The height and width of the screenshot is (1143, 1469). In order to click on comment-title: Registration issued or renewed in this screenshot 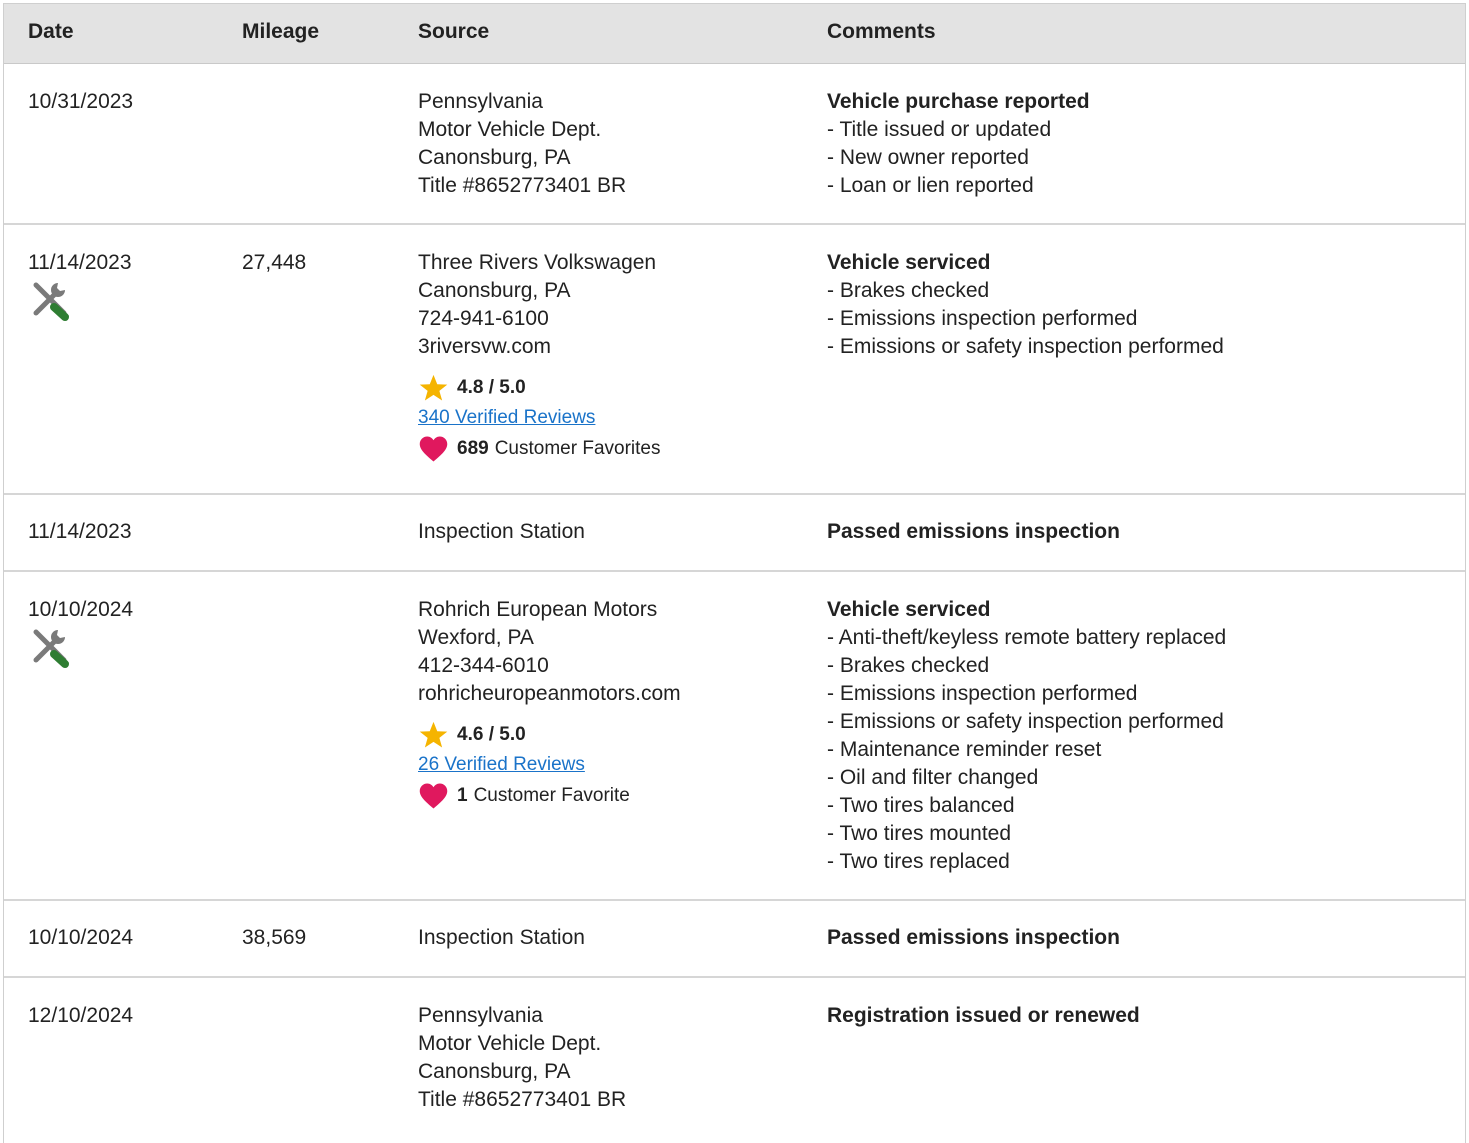, I will do `click(983, 1015)`.